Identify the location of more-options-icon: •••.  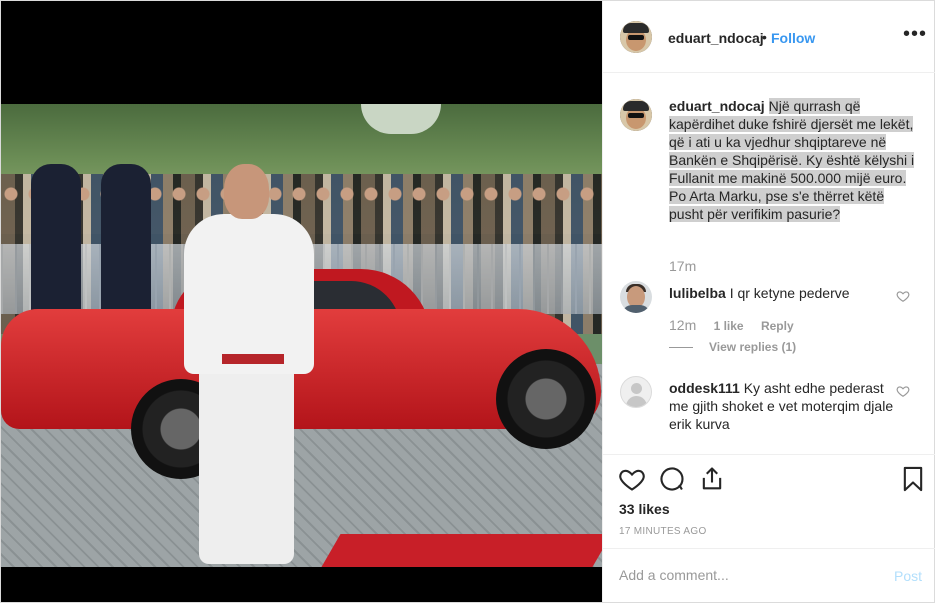
(915, 34).